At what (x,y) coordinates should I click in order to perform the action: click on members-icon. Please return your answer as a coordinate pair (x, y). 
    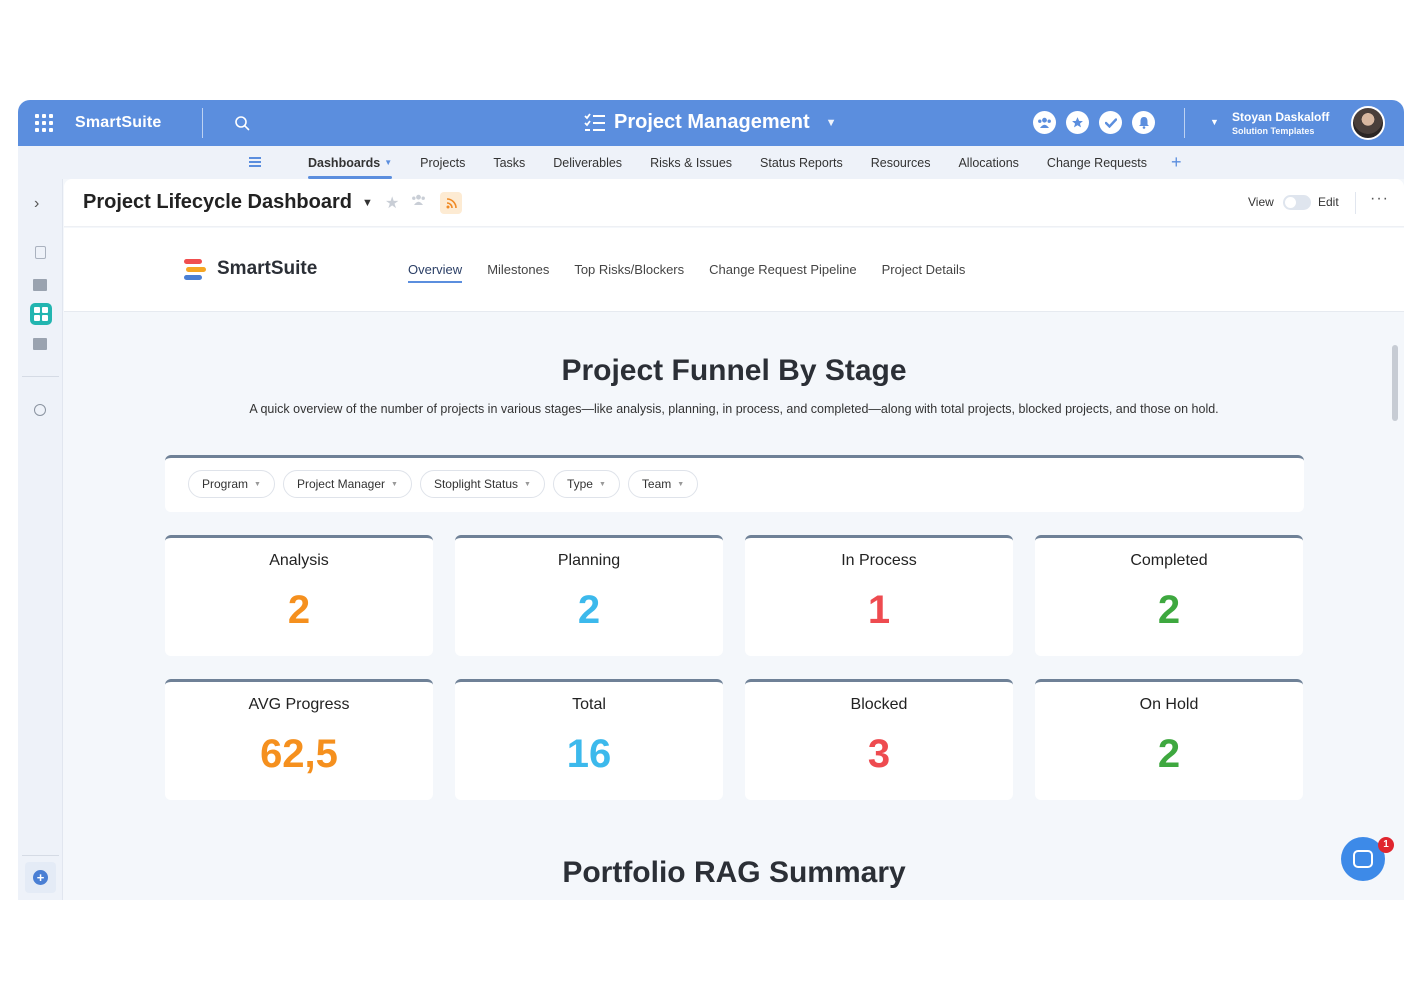
    Looking at the image, I should click on (1044, 122).